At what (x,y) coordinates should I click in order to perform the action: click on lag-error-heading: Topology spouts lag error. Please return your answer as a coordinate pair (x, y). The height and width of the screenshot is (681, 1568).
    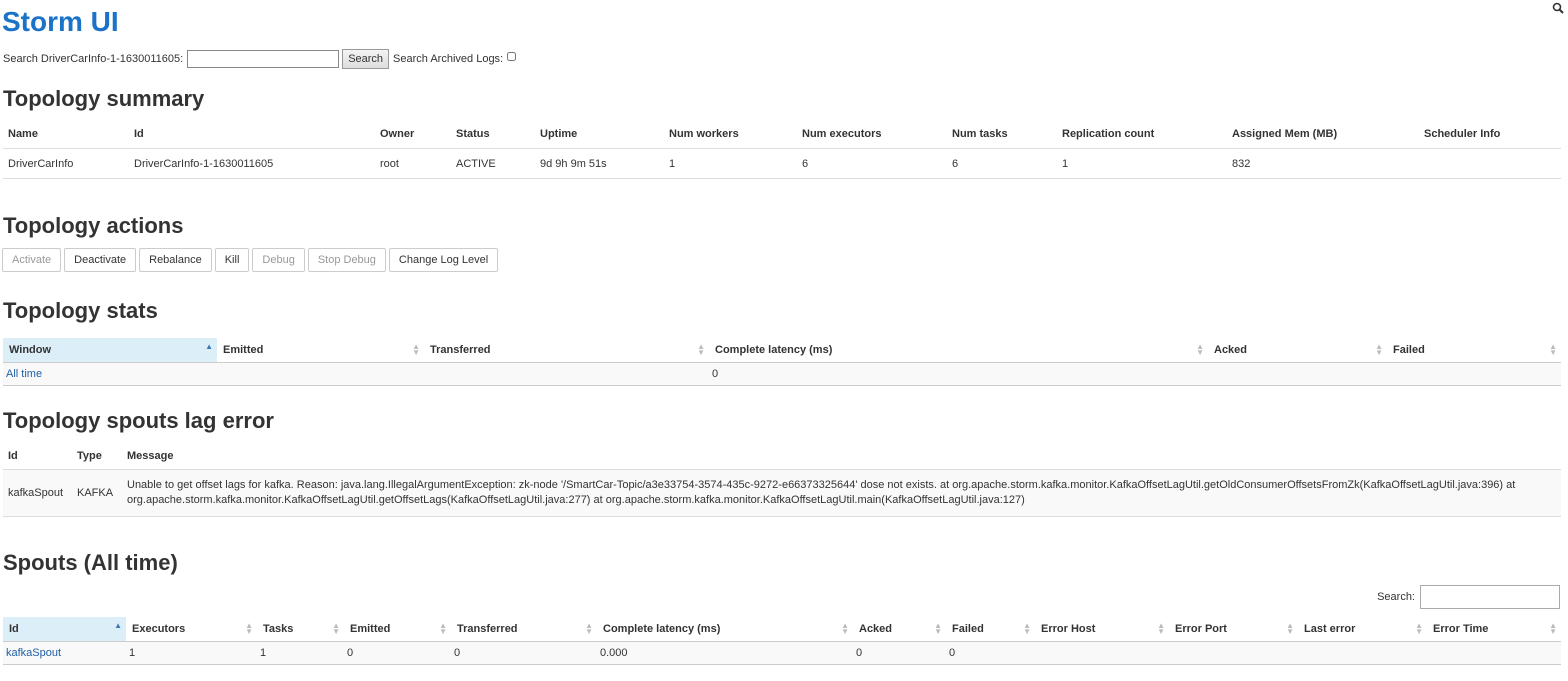
    Looking at the image, I should click on (138, 420).